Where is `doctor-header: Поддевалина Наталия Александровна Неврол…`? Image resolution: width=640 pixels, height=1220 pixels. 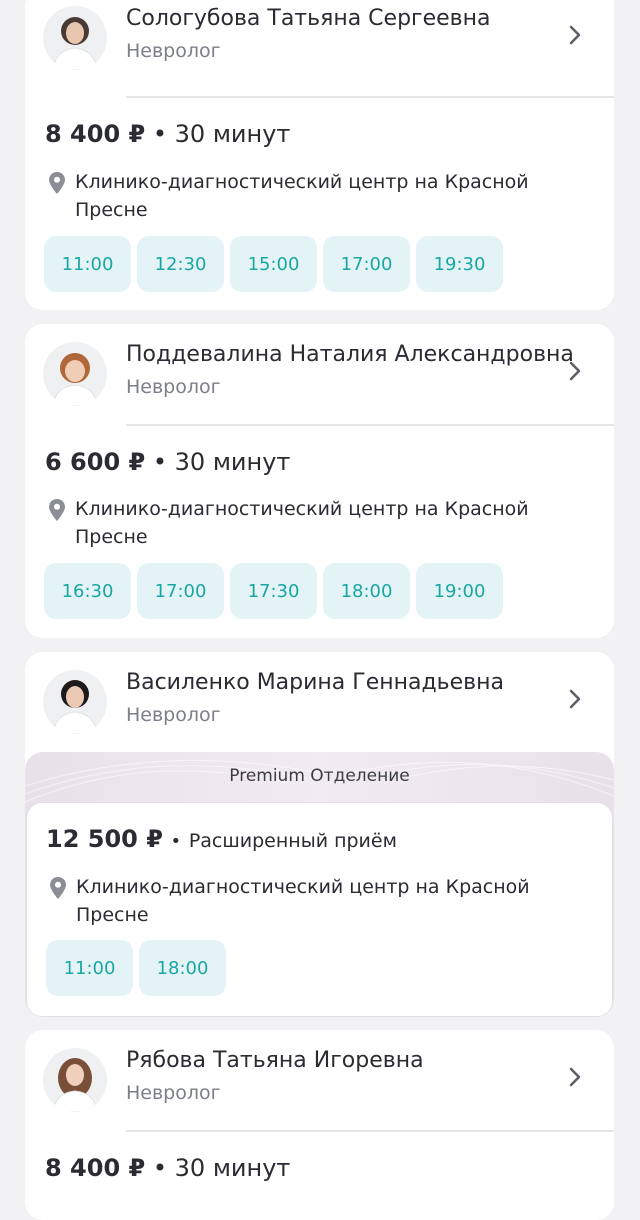
doctor-header: Поддевалина Наталия Александровна Неврол… is located at coordinates (319, 374).